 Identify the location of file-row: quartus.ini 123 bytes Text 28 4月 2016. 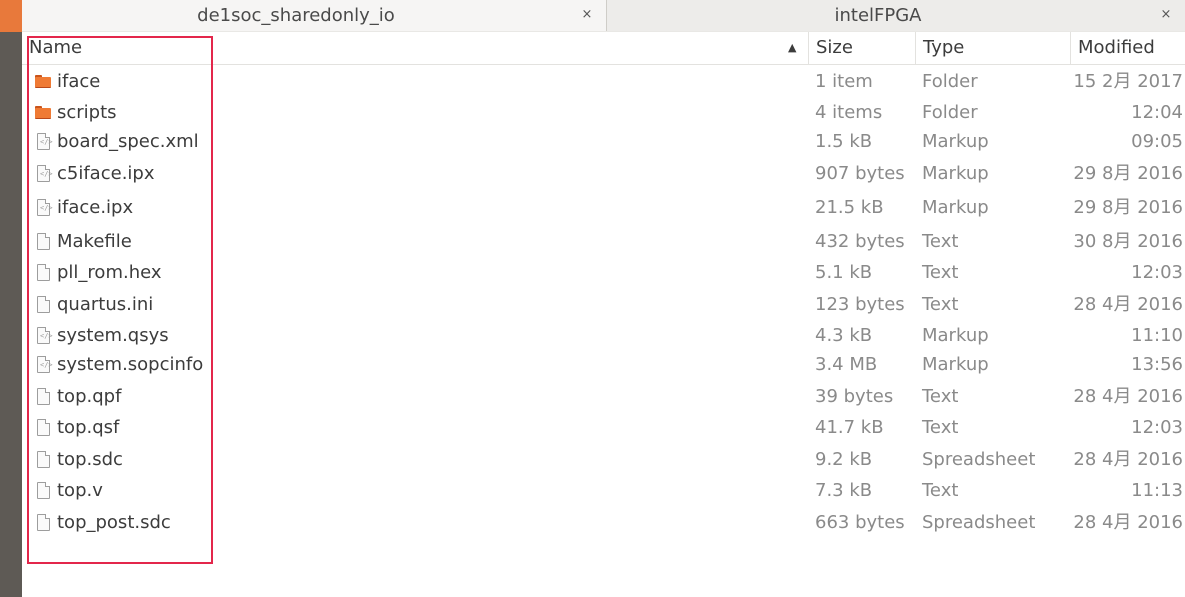
(603, 305).